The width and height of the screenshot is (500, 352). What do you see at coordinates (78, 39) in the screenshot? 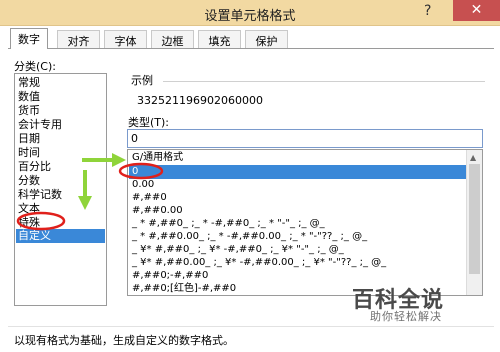
I see `tab-alignment: 对齐` at bounding box center [78, 39].